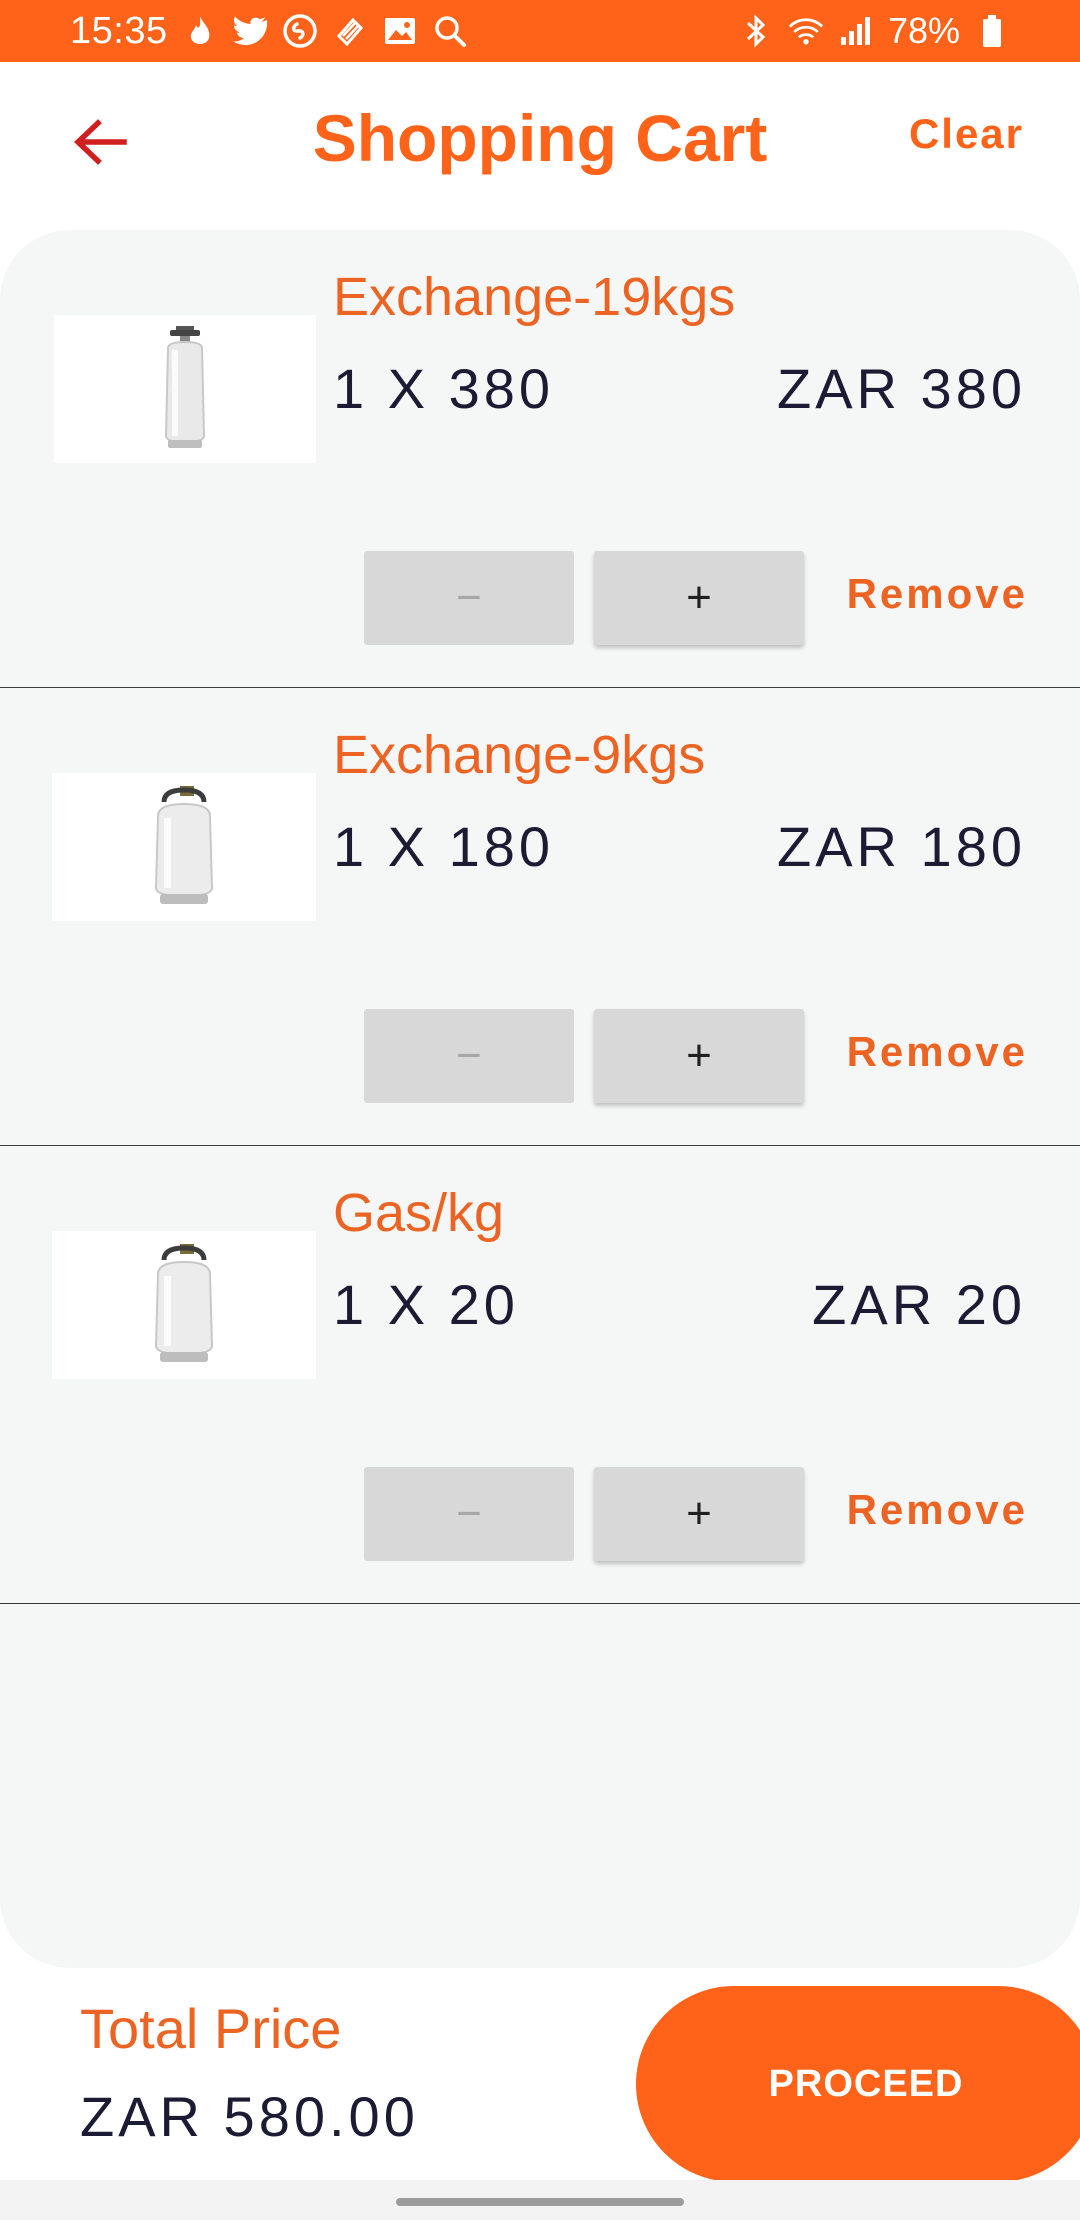 The height and width of the screenshot is (2220, 1080). Describe the element at coordinates (426, 1304) in the screenshot. I see `quantity-price: 1 X 20` at that location.